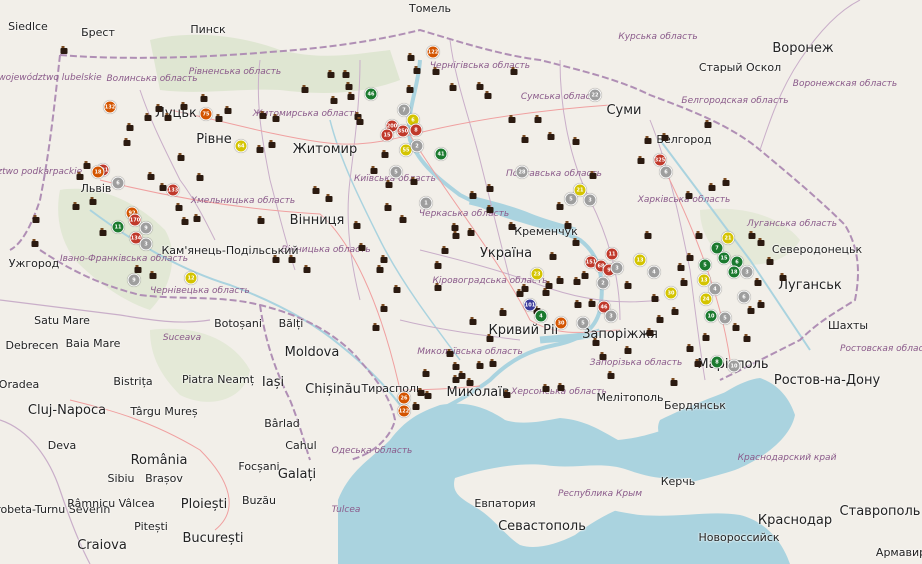  What do you see at coordinates (595, 95) in the screenshot?
I see `cluster-marker: 22` at bounding box center [595, 95].